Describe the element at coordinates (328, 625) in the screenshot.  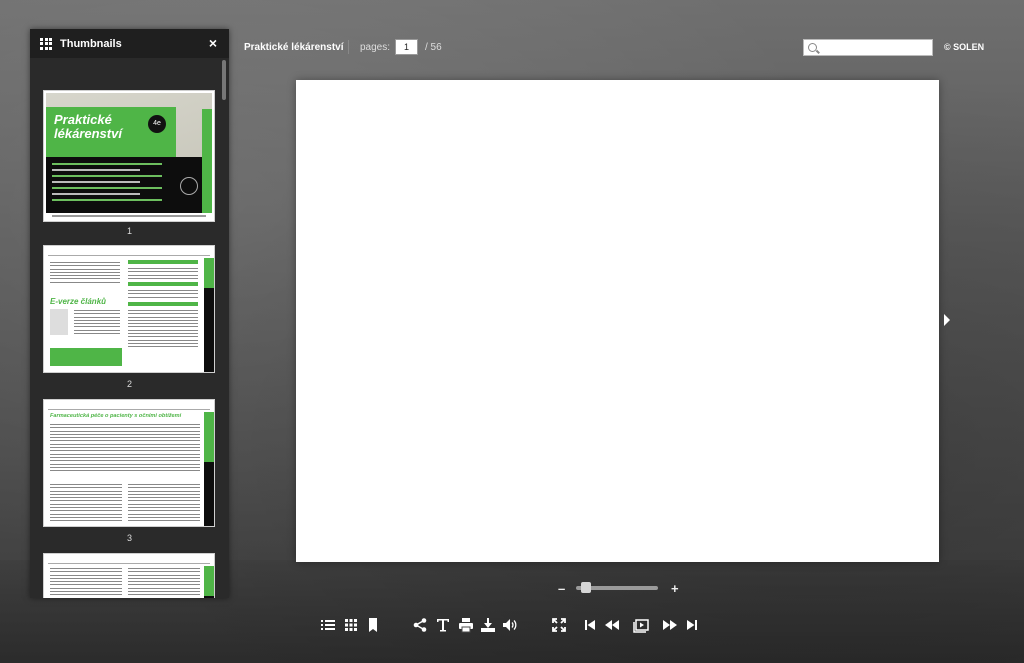
I see `list-icon` at that location.